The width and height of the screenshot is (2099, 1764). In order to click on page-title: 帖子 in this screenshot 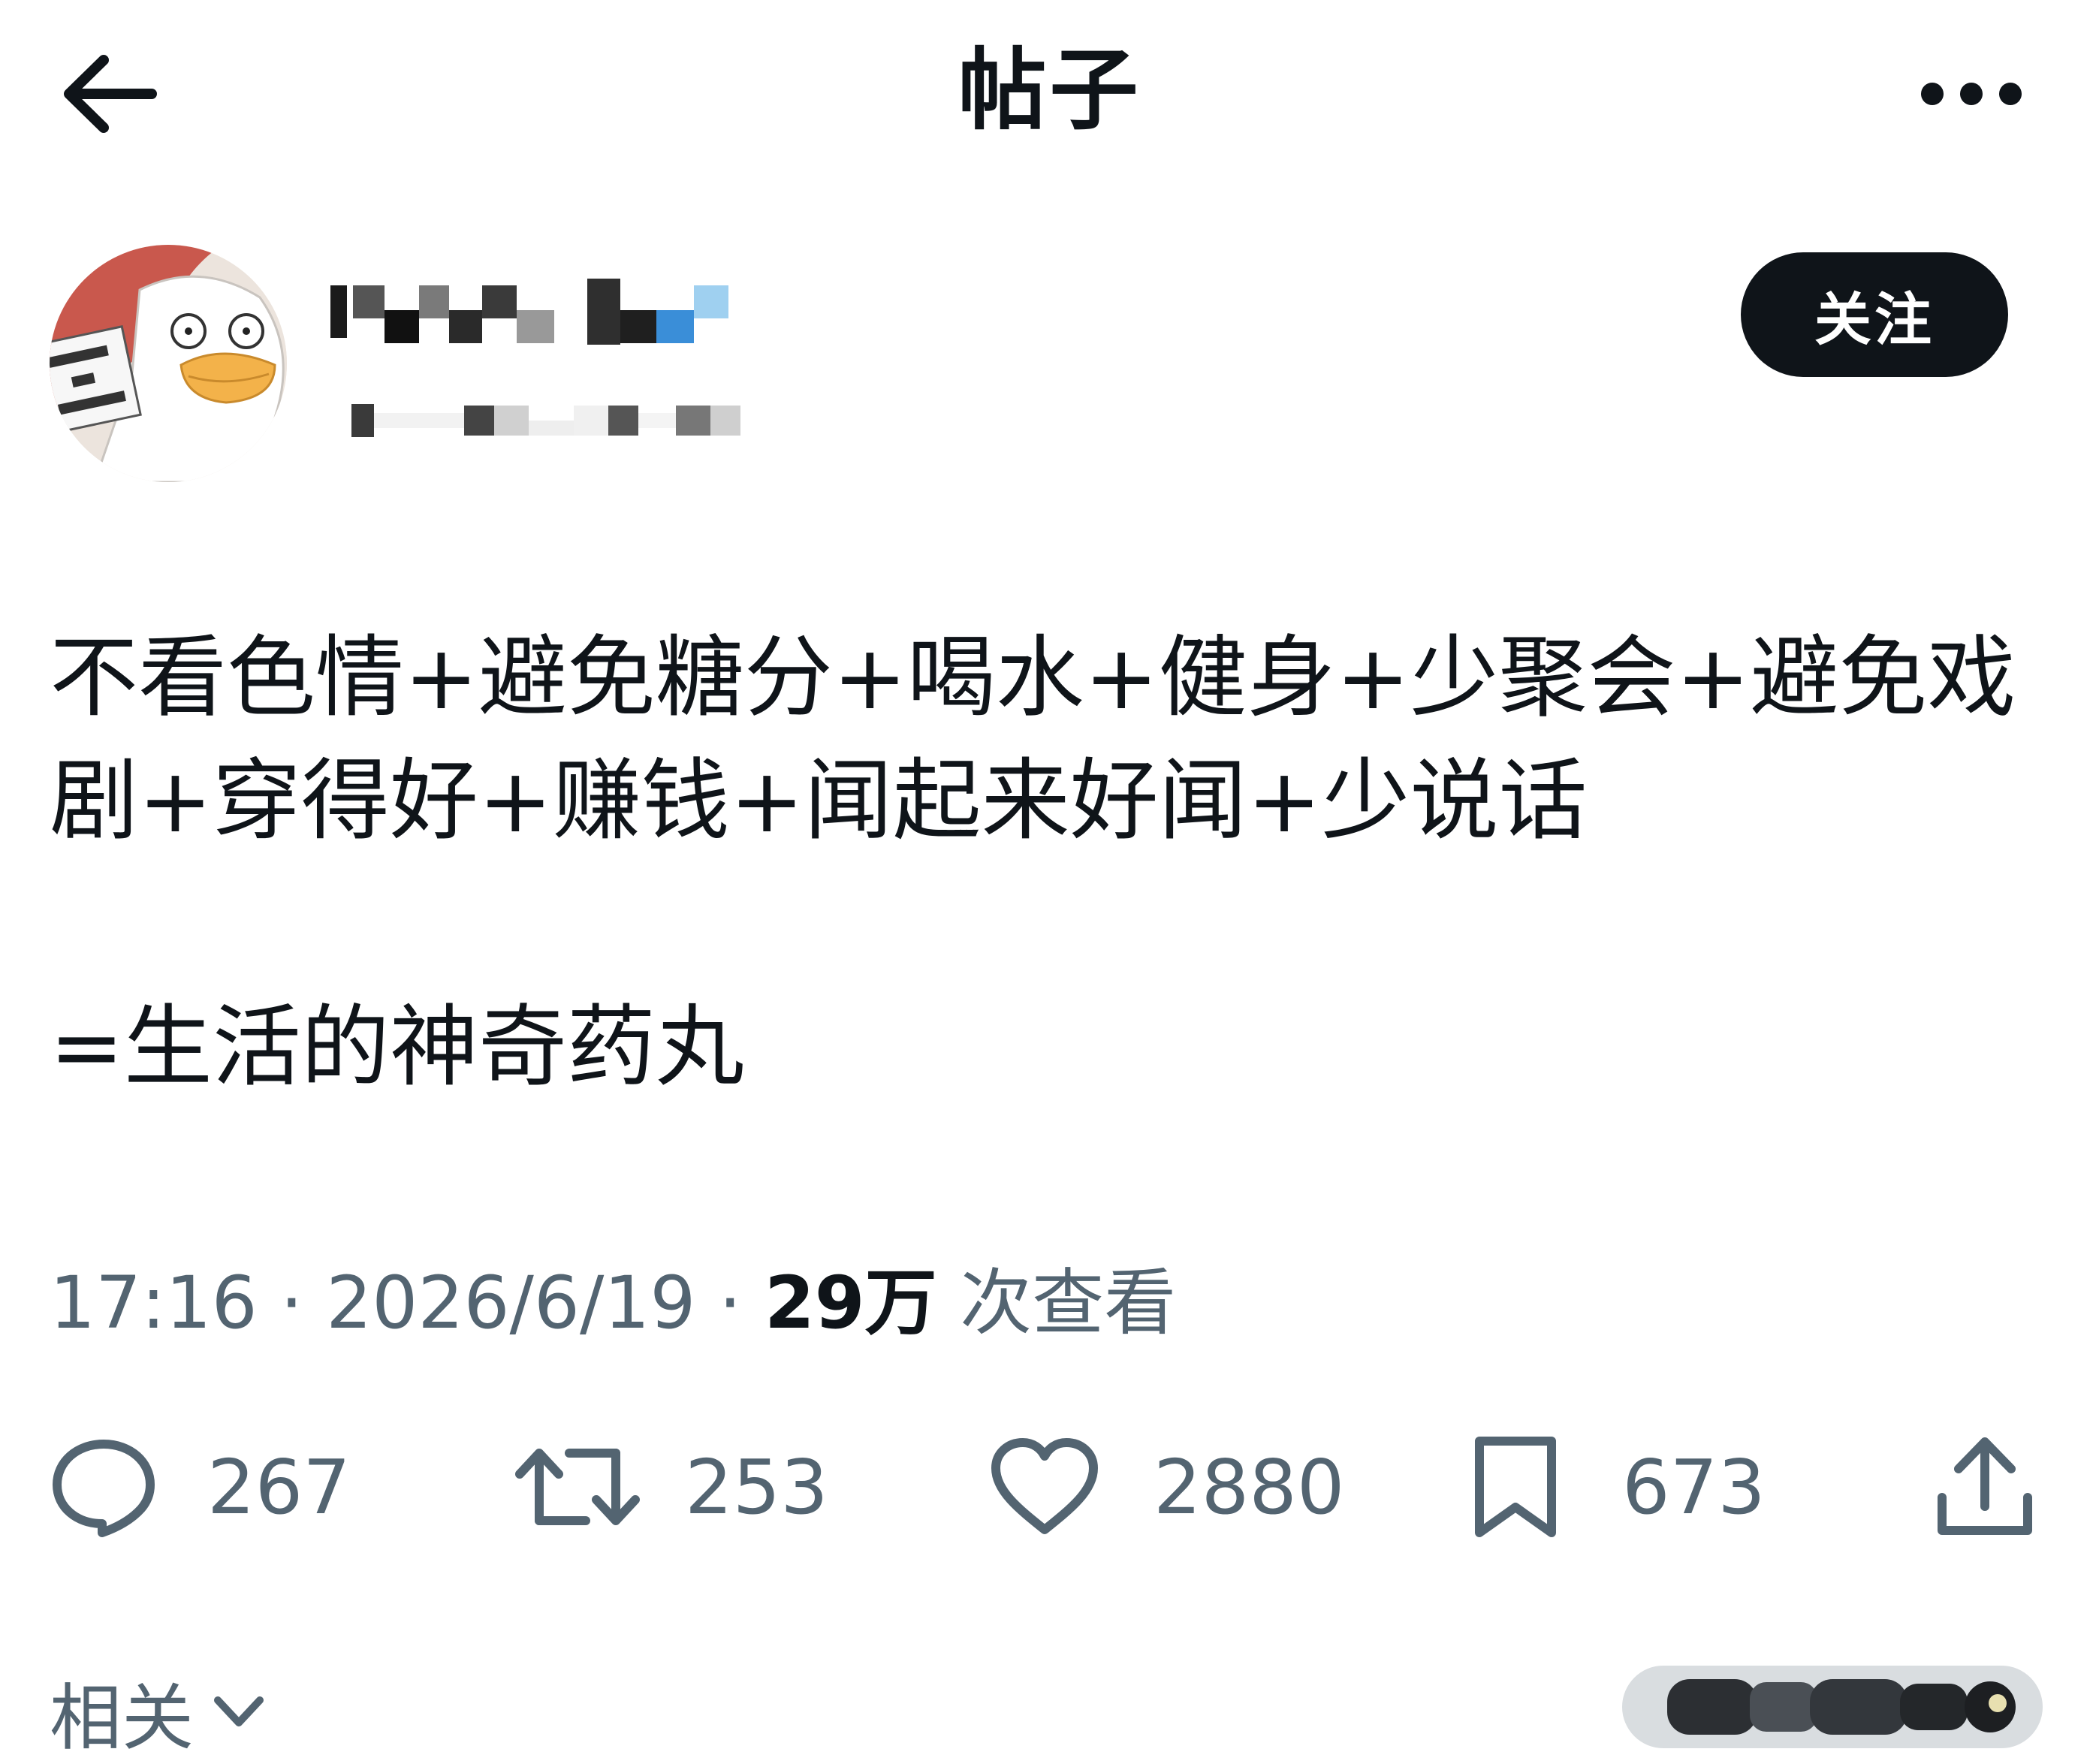, I will do `click(1049, 90)`.